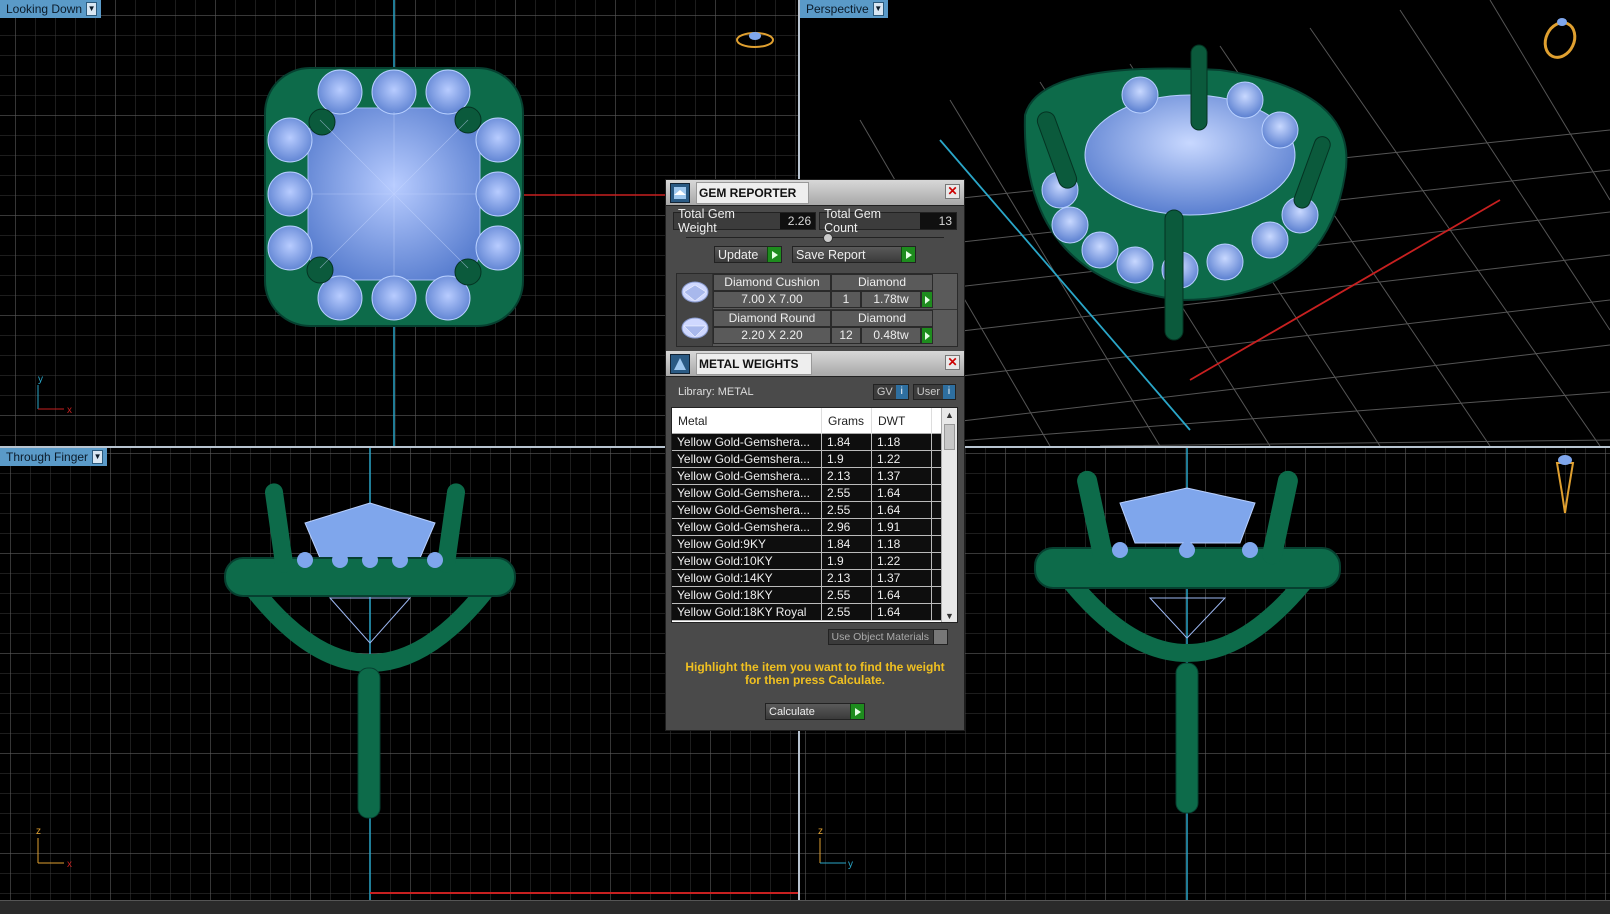 The width and height of the screenshot is (1610, 914). I want to click on scrollbar: ▲ ▼, so click(949, 515).